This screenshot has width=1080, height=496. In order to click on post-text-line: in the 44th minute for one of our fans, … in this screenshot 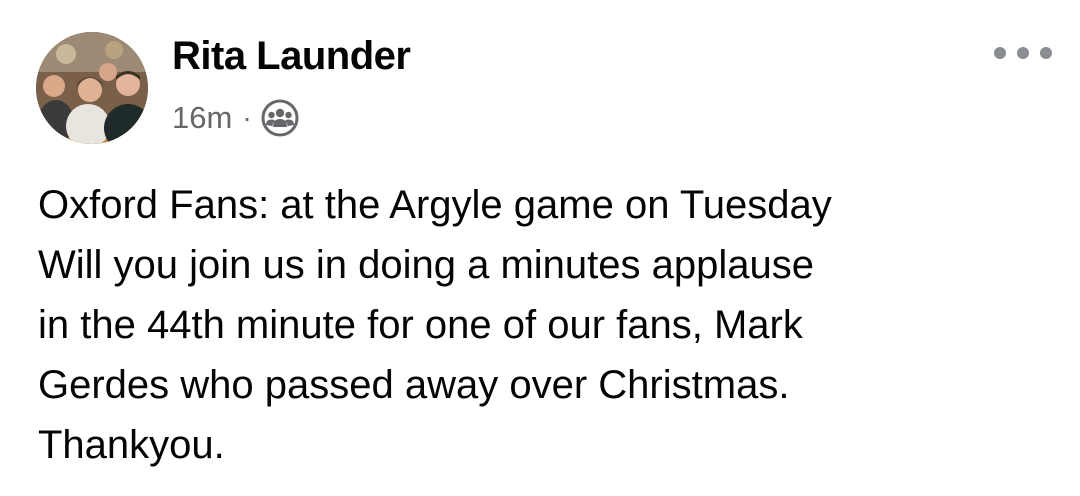, I will do `click(420, 325)`.